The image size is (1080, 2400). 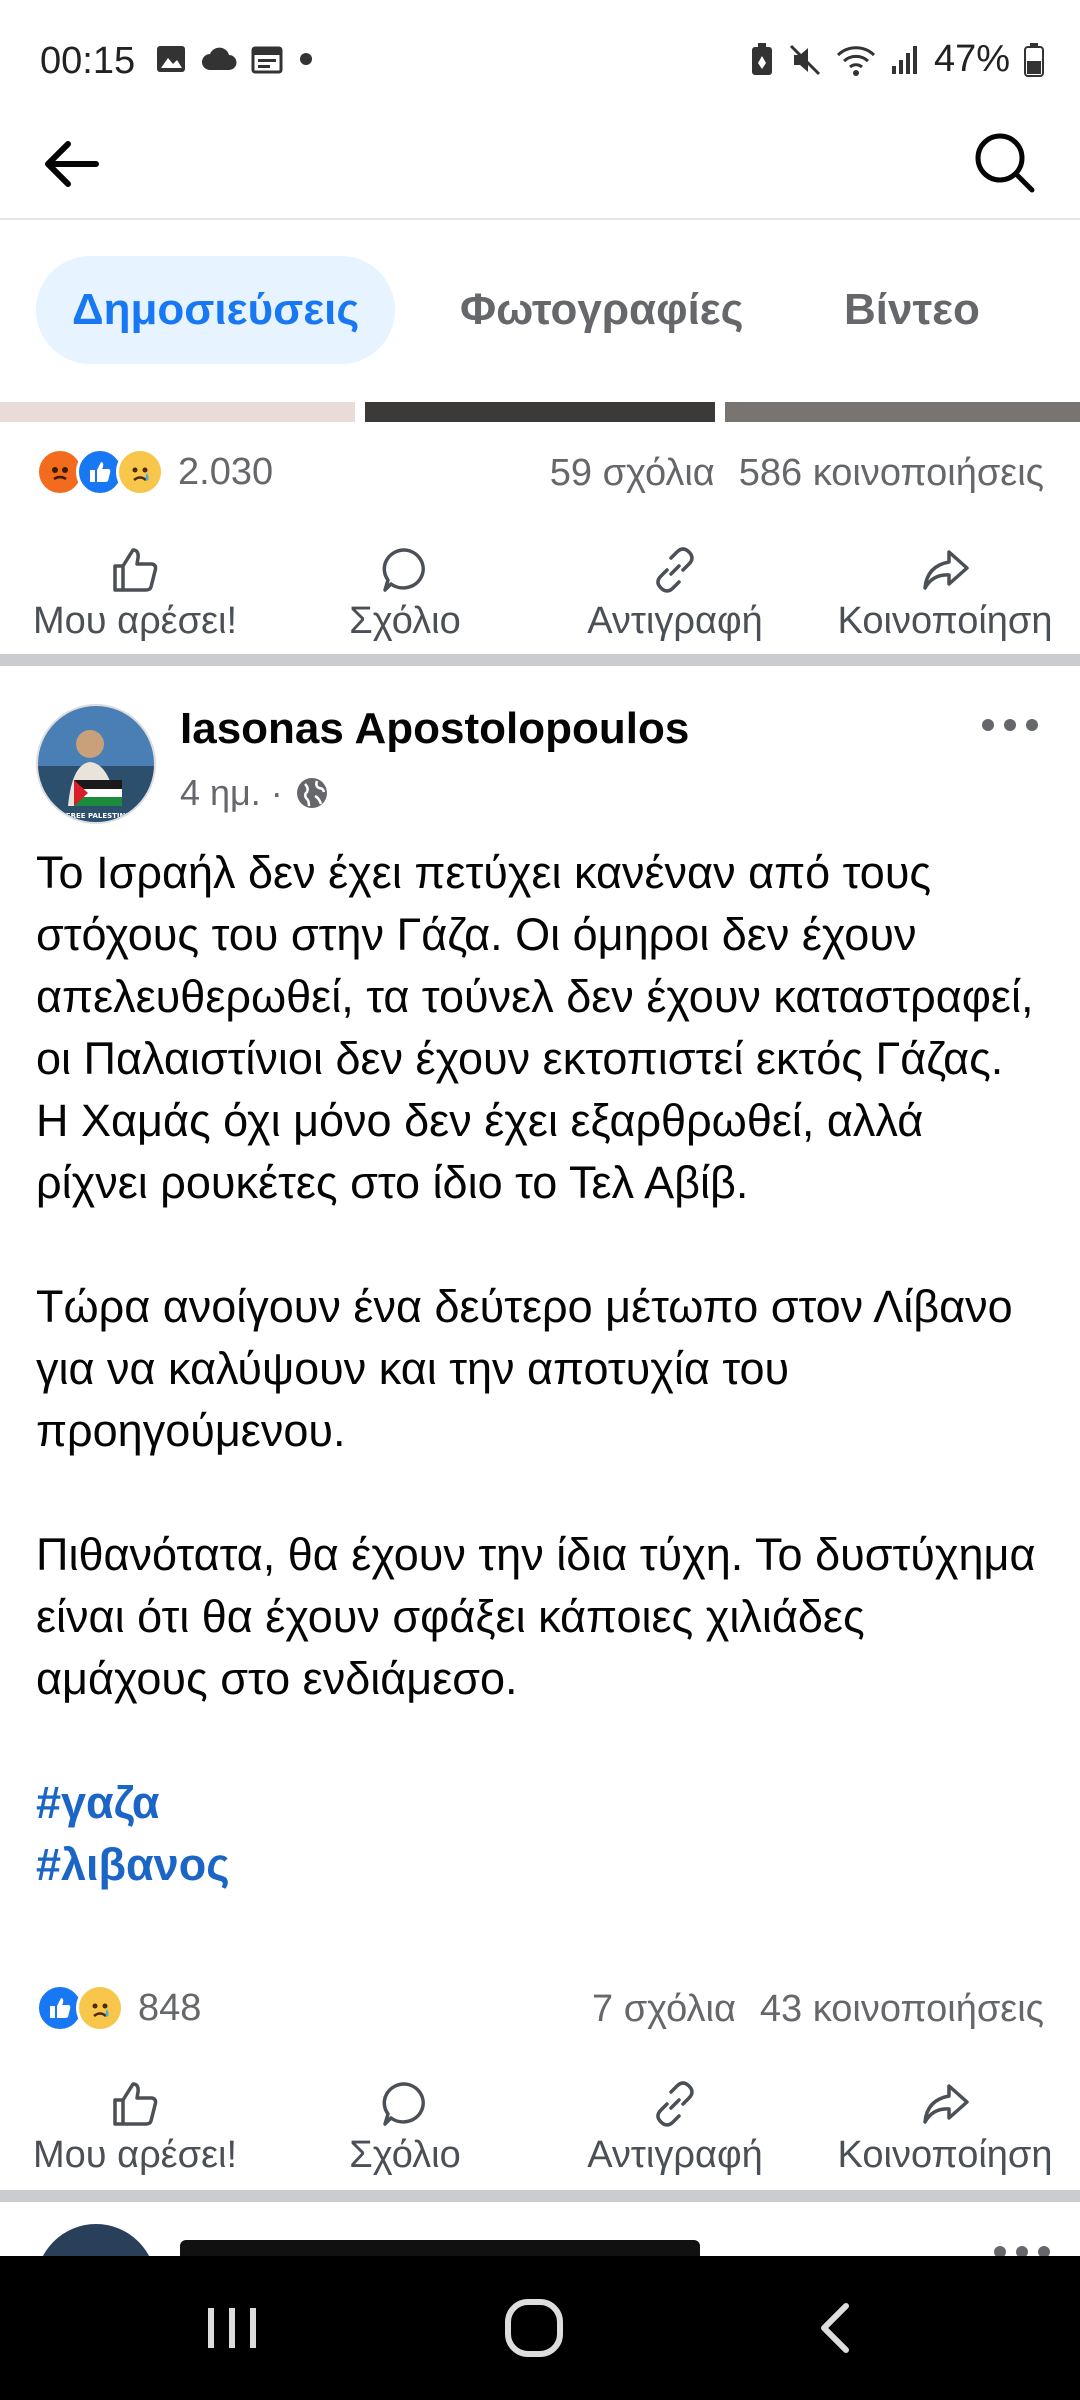 What do you see at coordinates (891, 473) in the screenshot?
I see `shares-count-link: 586 κοινοποιήσεις` at bounding box center [891, 473].